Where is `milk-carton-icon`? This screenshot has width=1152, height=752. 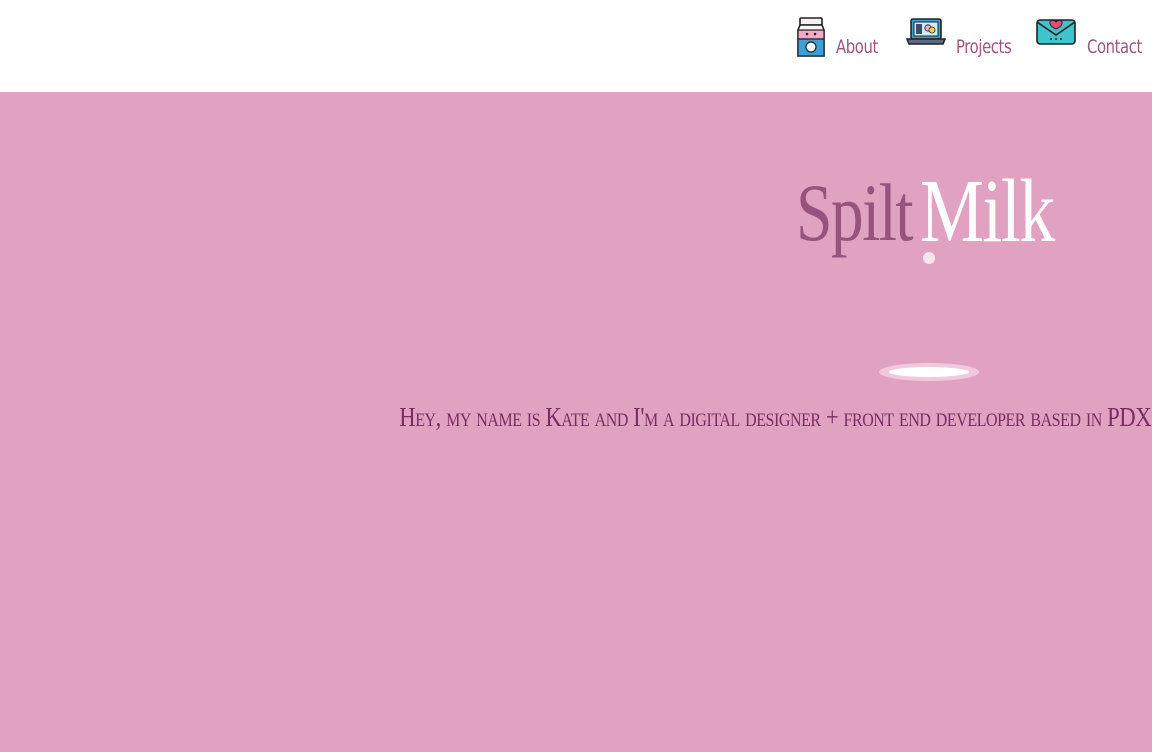
milk-carton-icon is located at coordinates (811, 37).